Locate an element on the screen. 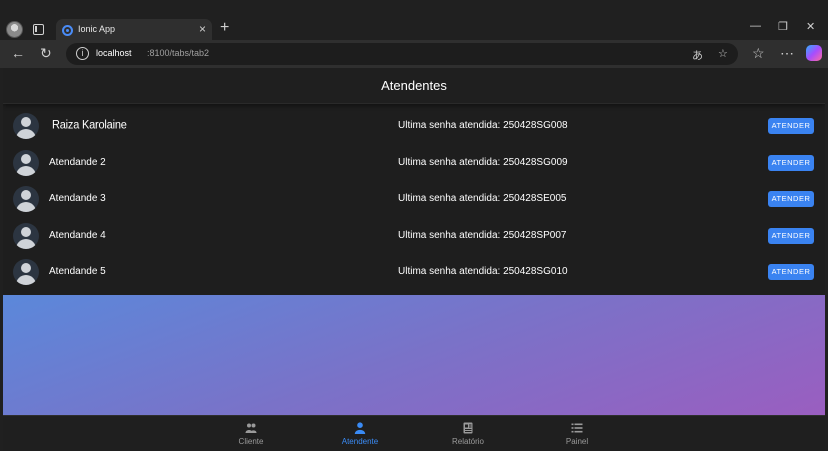 The height and width of the screenshot is (451, 828). read-aloud-icon: あ is located at coordinates (697, 55).